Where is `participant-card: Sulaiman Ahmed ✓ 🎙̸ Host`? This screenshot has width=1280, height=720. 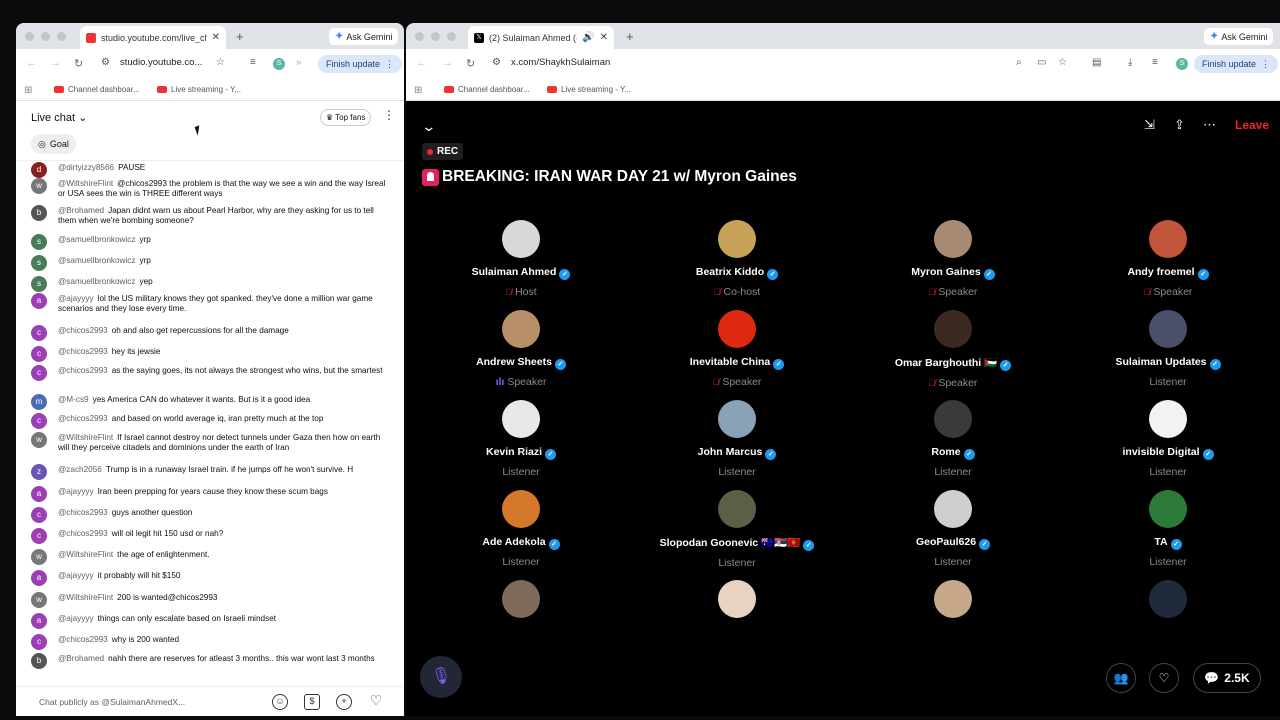
participant-card: Sulaiman Ahmed ✓ 🎙̸ Host is located at coordinates (521, 259).